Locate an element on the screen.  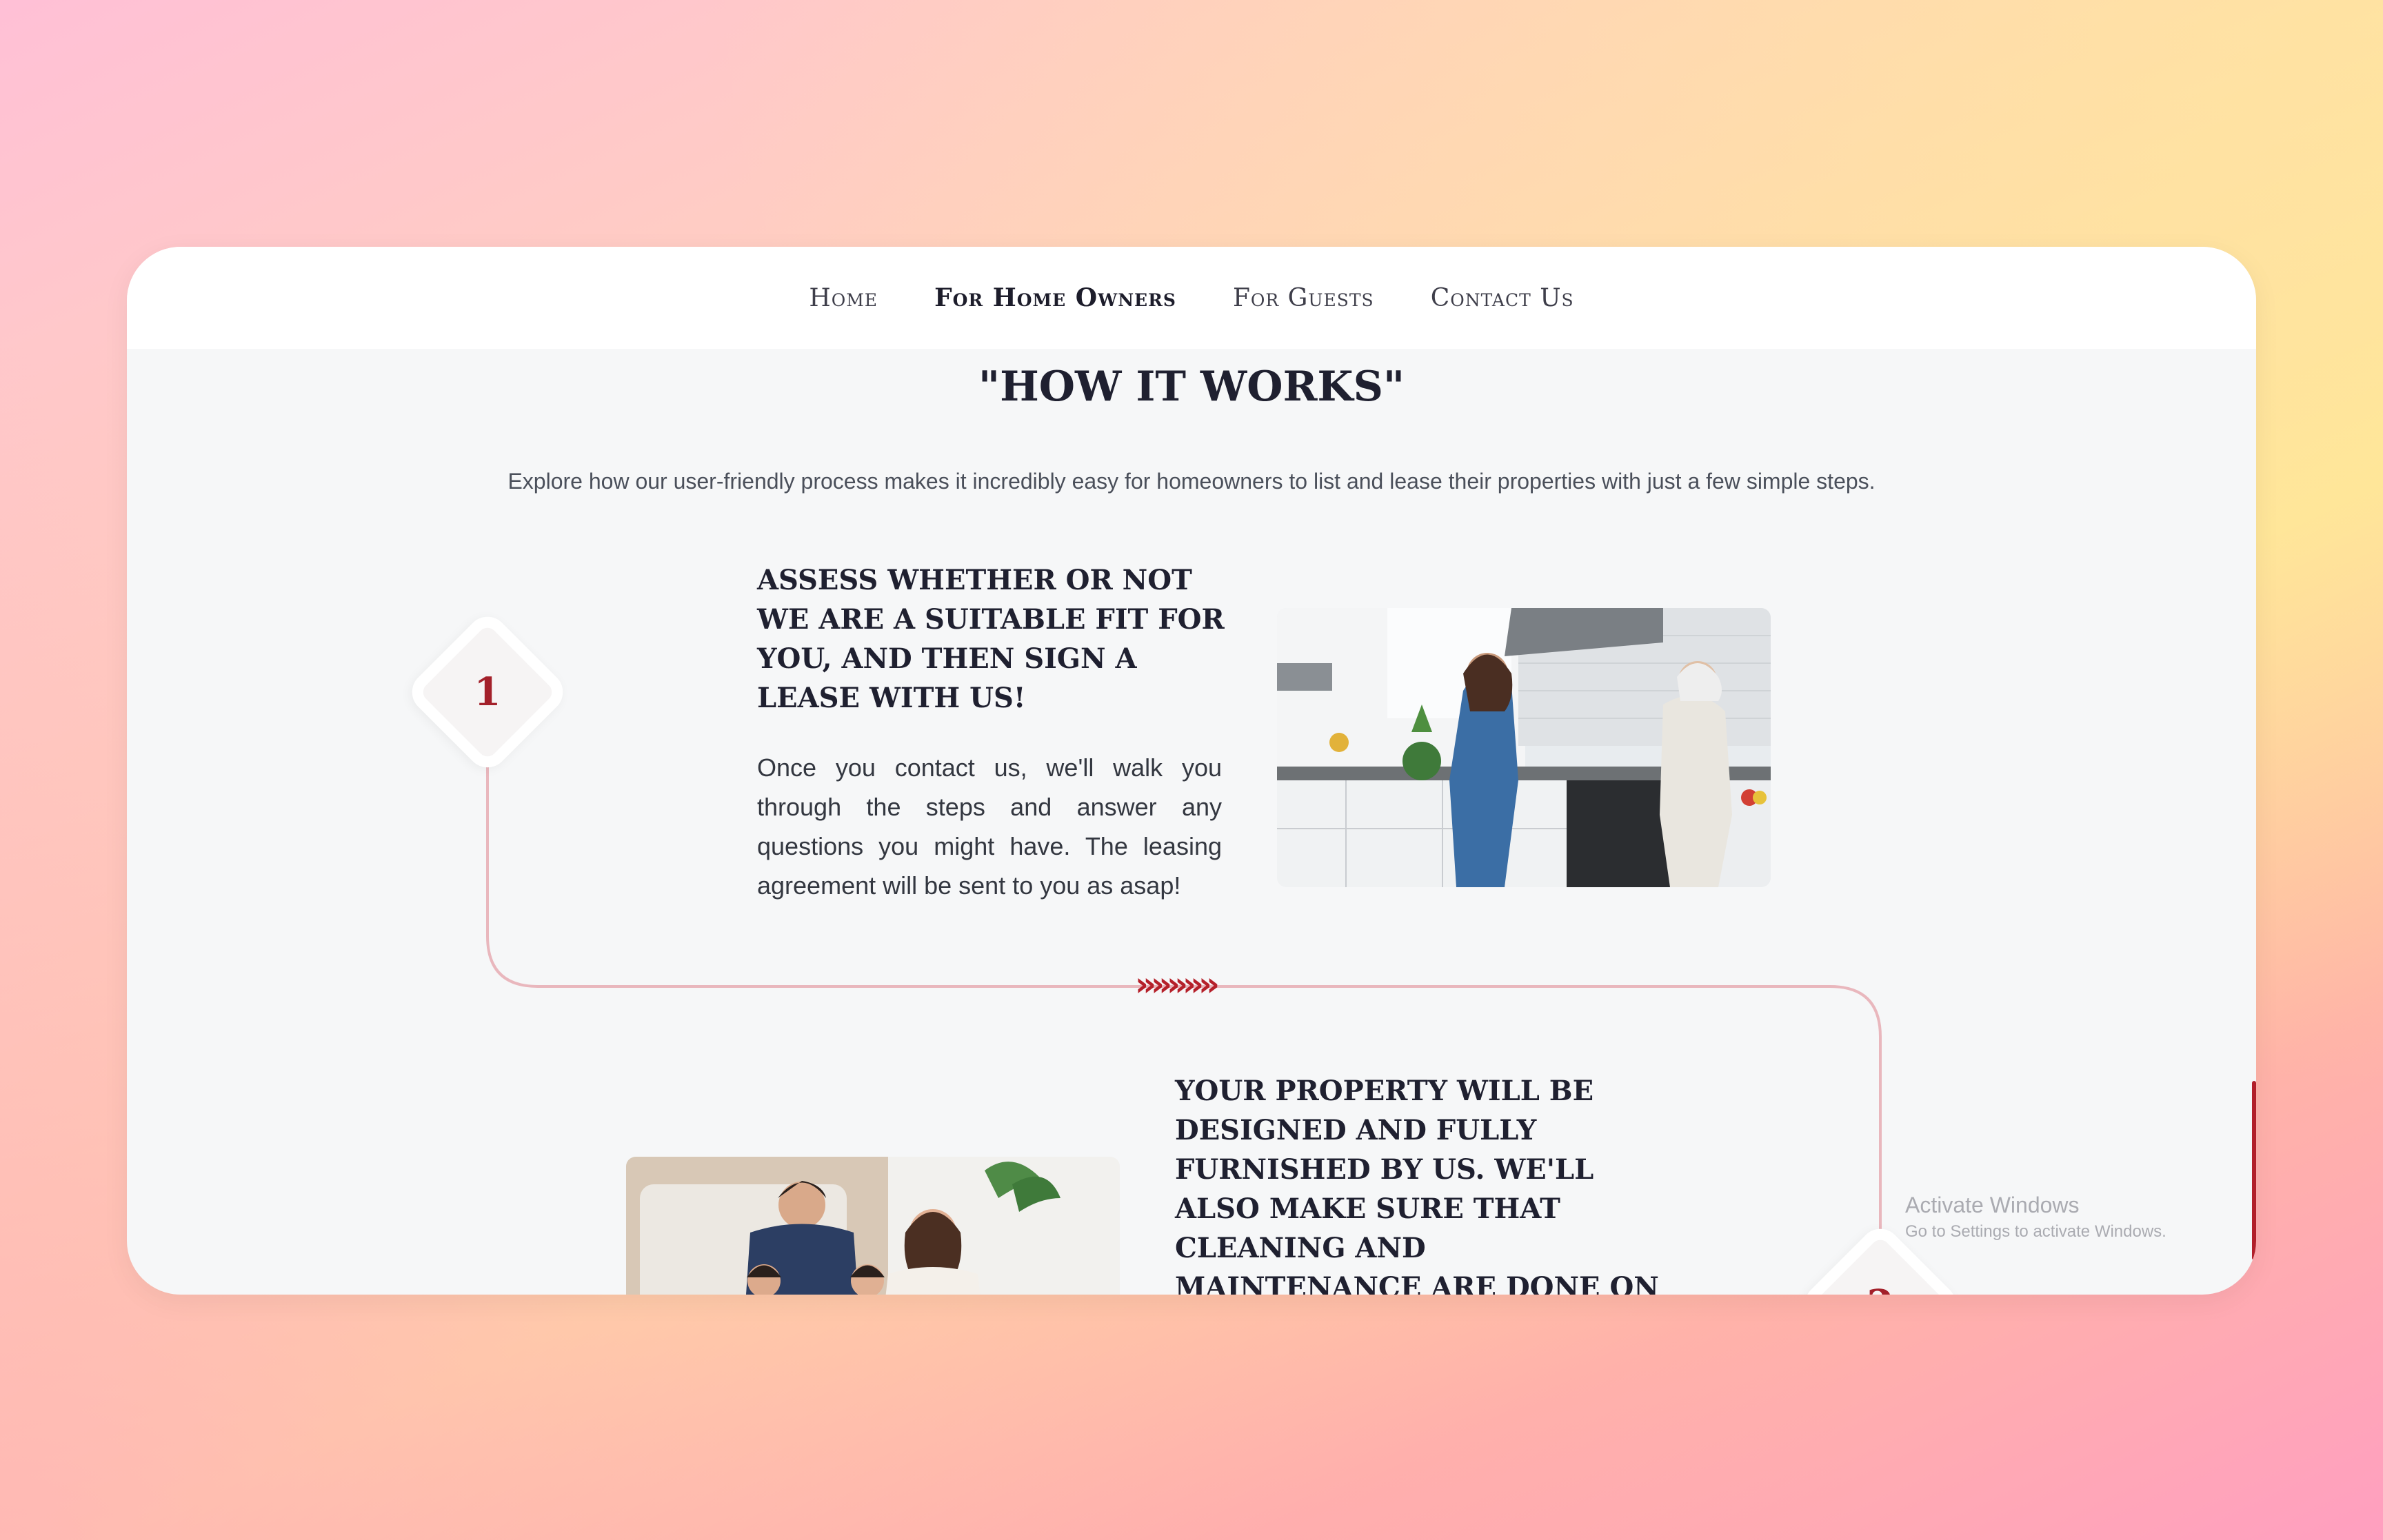
step-1-badge: 1 is located at coordinates (487, 692).